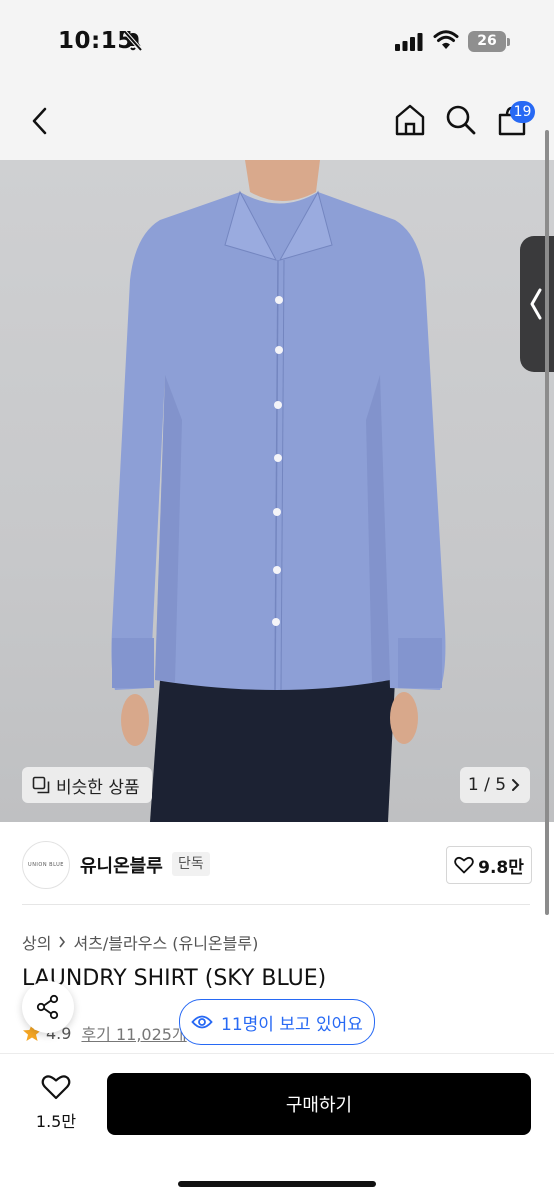 Image resolution: width=554 pixels, height=1201 pixels. I want to click on breadcrumb-level1: 상의, so click(36, 942).